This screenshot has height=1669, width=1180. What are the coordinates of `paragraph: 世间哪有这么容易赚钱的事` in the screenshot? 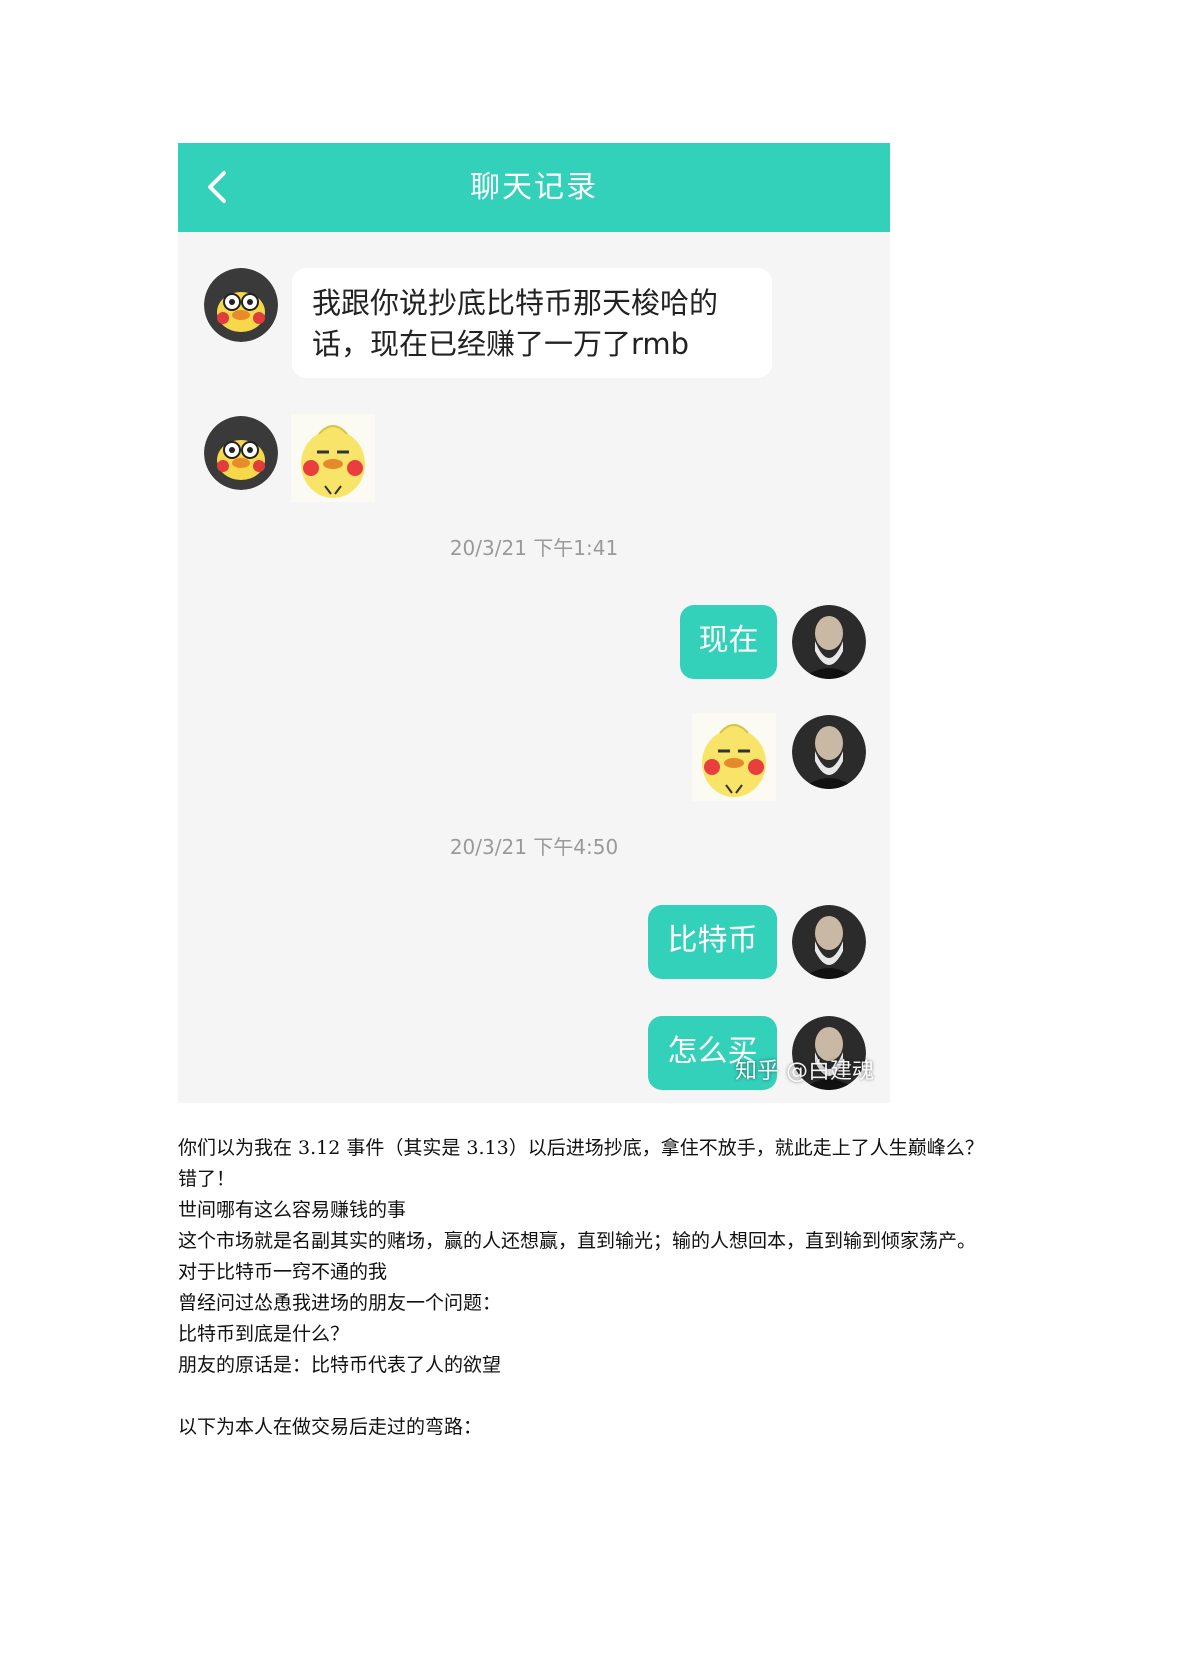 It's located at (292, 1210).